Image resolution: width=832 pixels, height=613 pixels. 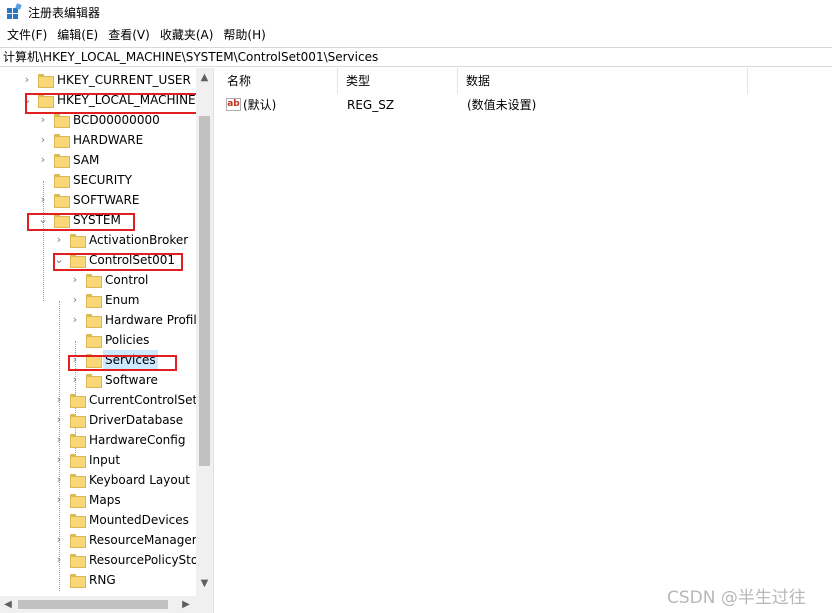 What do you see at coordinates (105, 500) in the screenshot?
I see `tree-item-label: Maps` at bounding box center [105, 500].